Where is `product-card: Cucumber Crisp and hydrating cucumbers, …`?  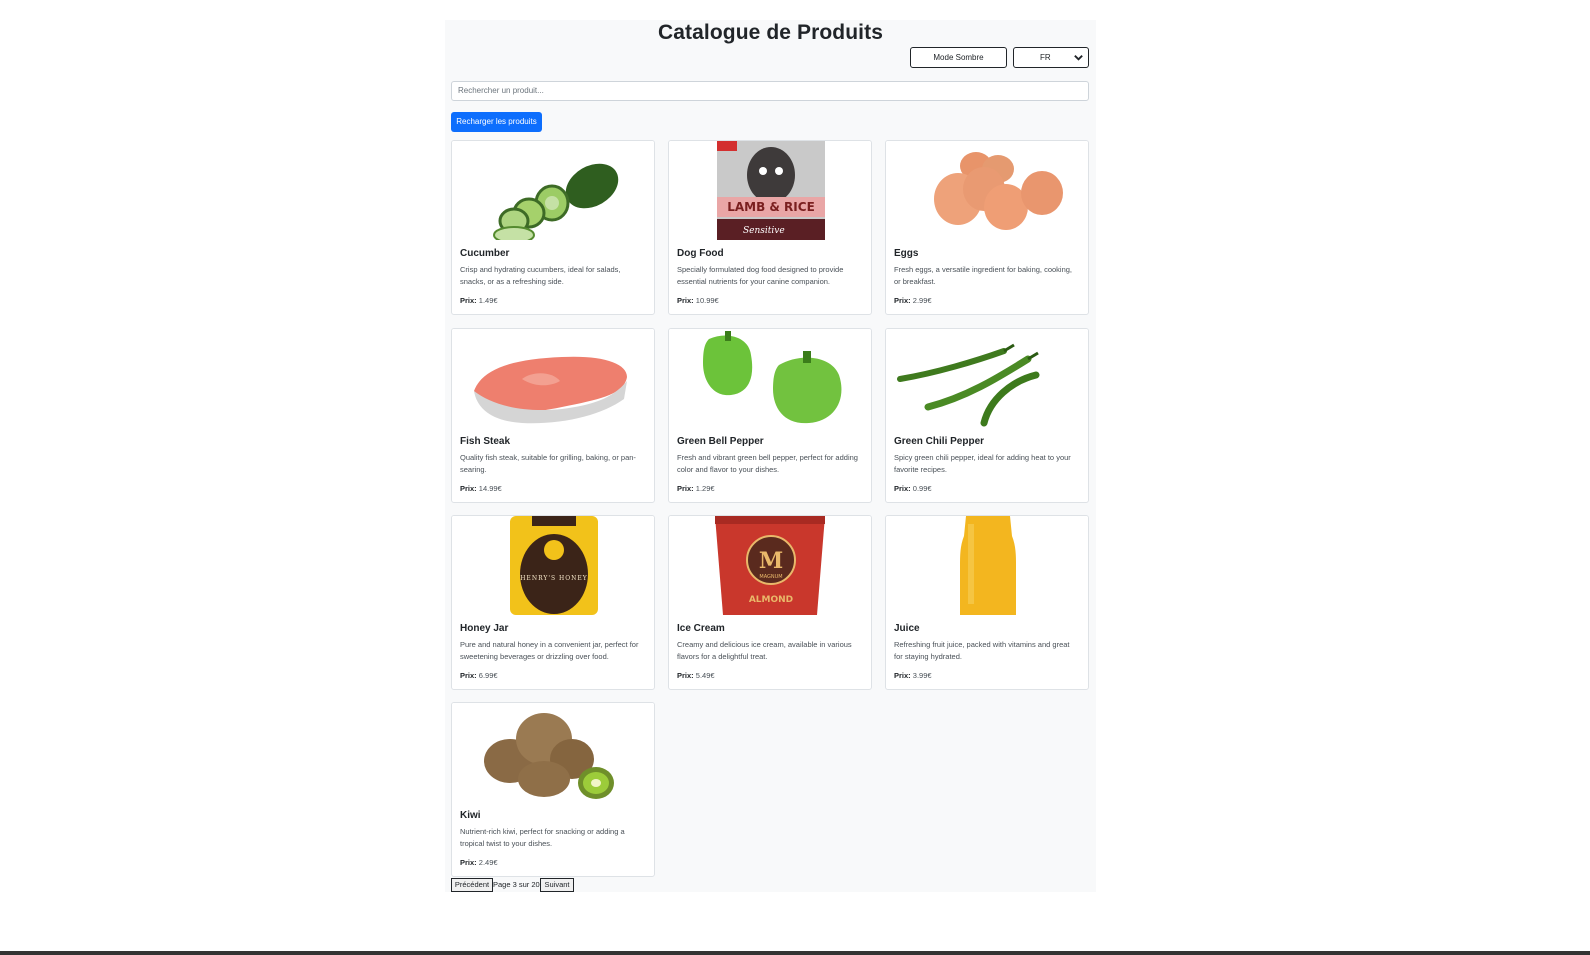
product-card: Cucumber Crisp and hydrating cucumbers, … is located at coordinates (553, 227).